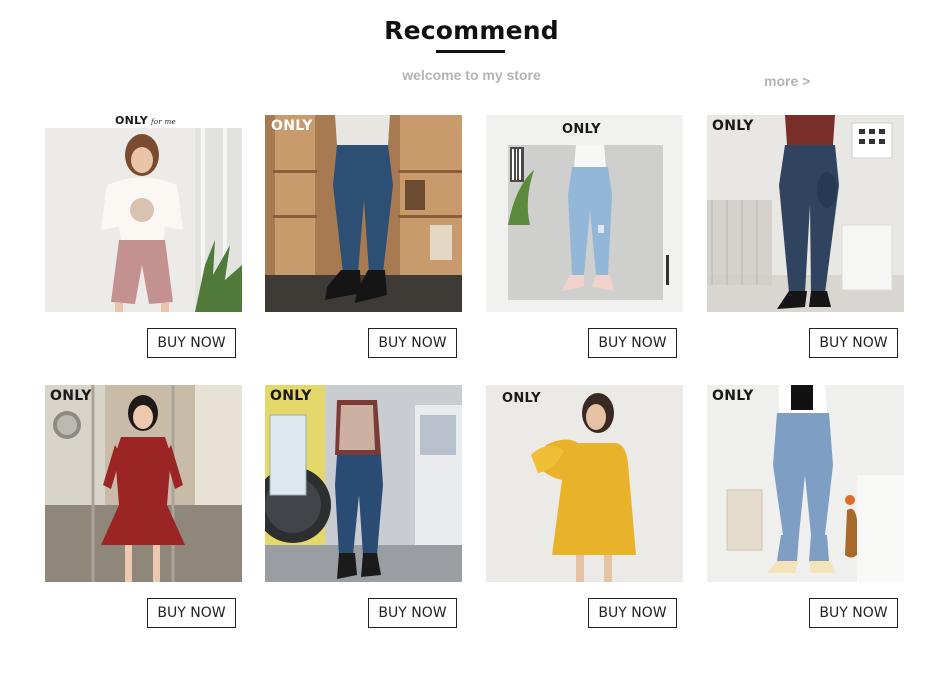  I want to click on brand-logo-3: ONLY, so click(581, 129).